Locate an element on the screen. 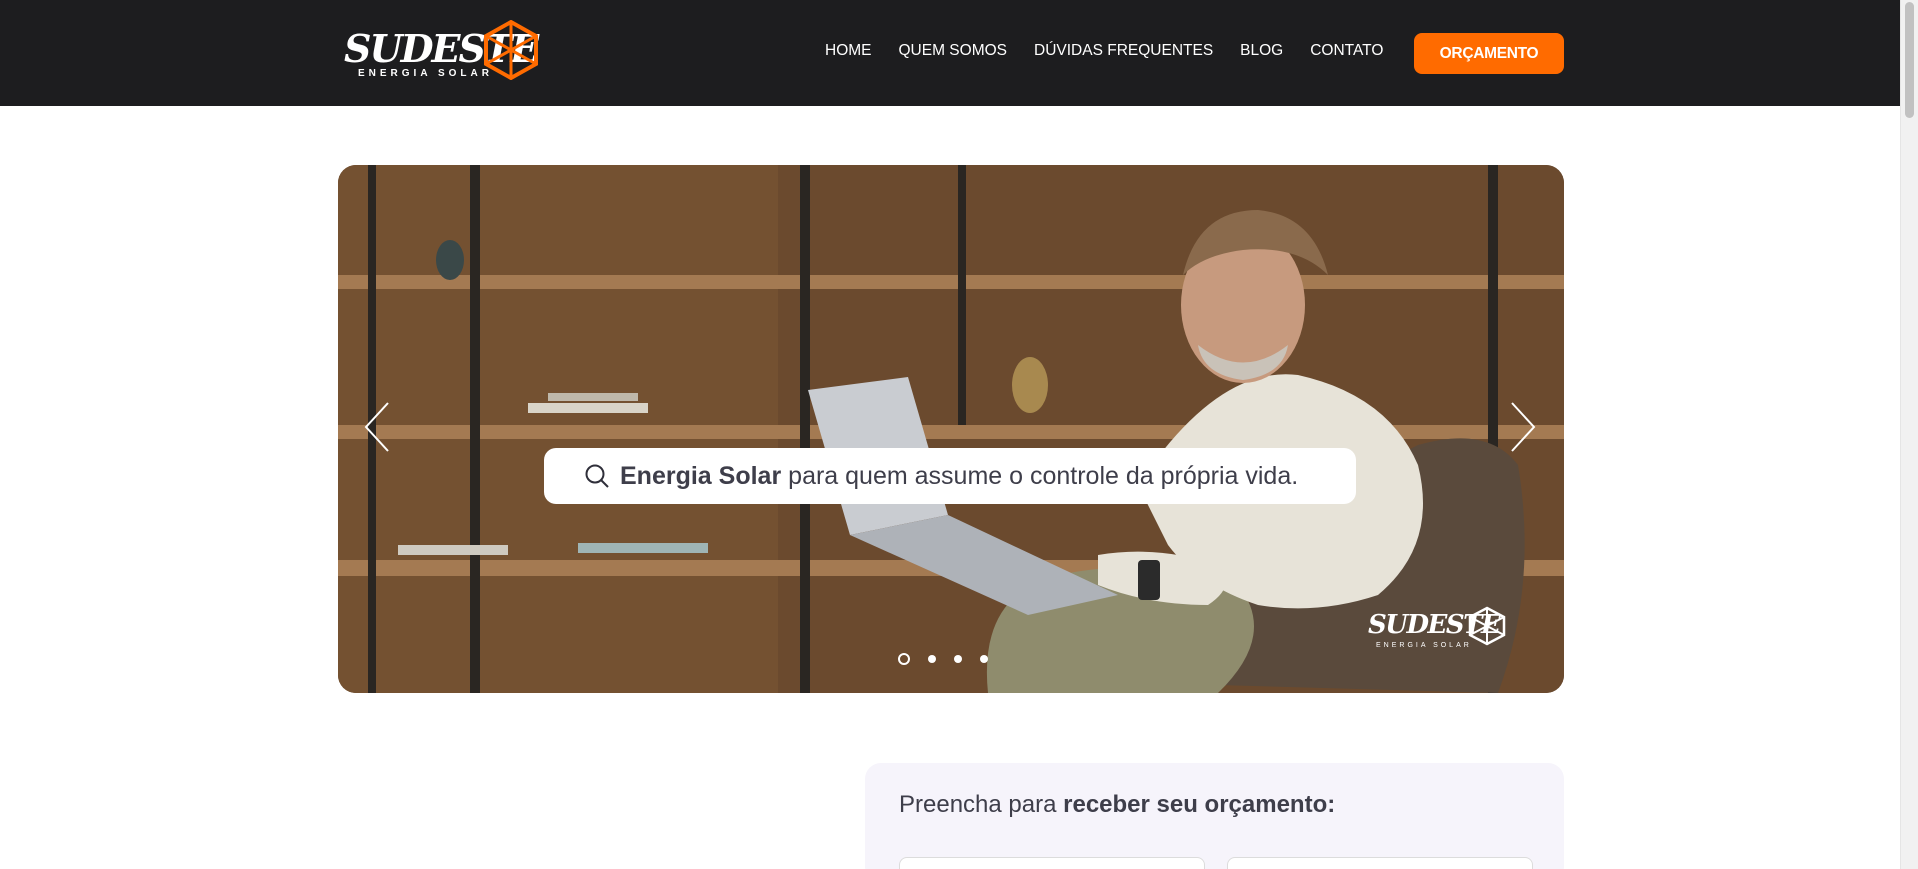 The height and width of the screenshot is (869, 1918). logo-tagline: ENERGIA SOLAR is located at coordinates (425, 73).